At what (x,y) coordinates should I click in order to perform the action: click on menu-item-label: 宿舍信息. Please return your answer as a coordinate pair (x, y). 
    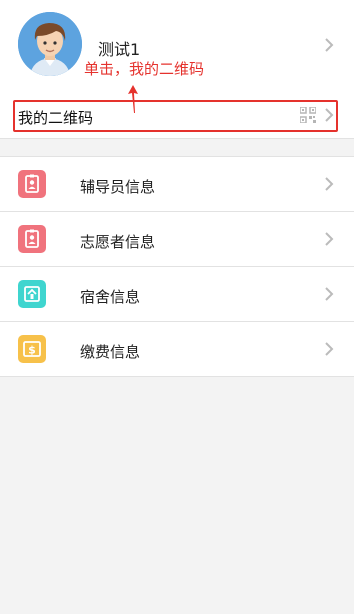
    Looking at the image, I should click on (110, 297).